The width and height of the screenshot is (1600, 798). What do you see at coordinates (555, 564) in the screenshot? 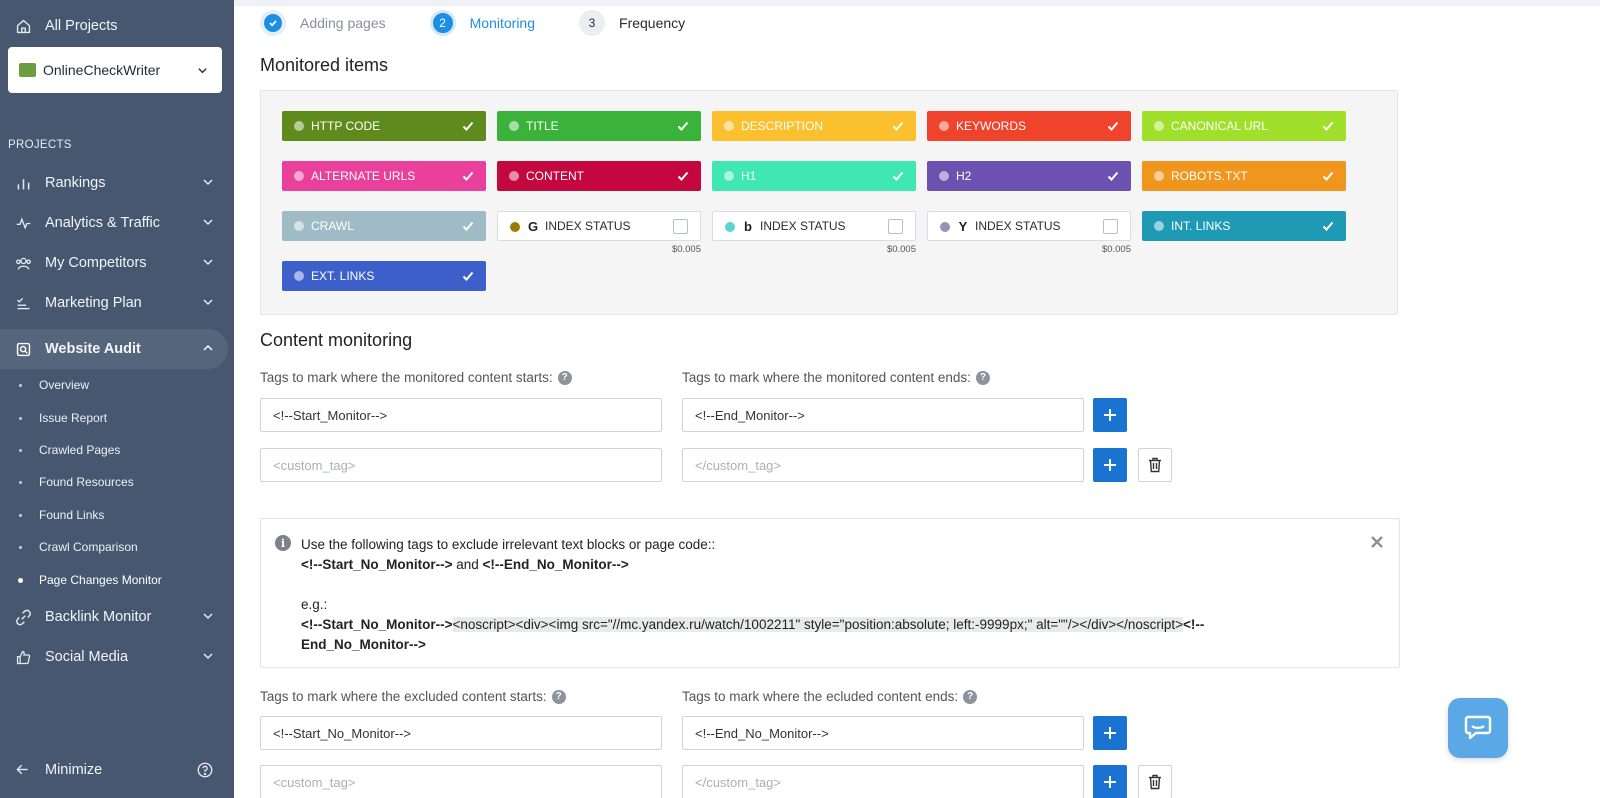
I see `tag-end-code: <!--End_No_Monitor-->` at bounding box center [555, 564].